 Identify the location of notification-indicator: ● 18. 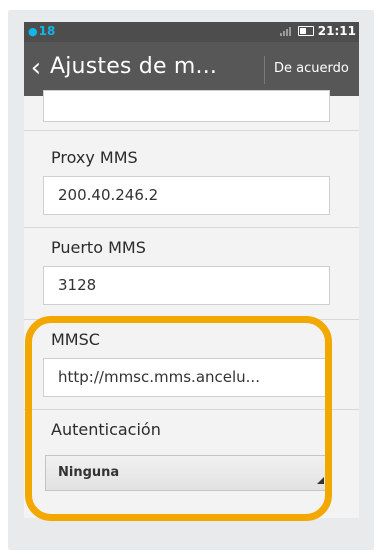
(41, 31).